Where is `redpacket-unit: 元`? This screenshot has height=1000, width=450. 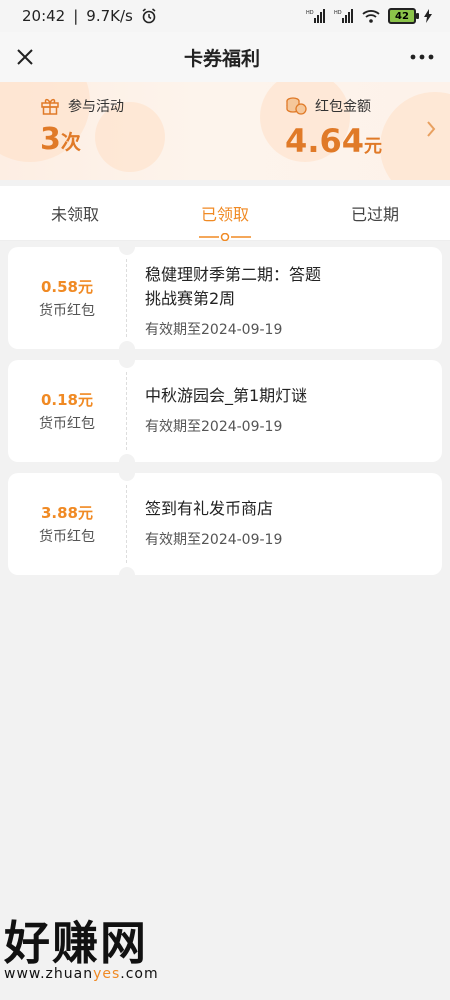 redpacket-unit: 元 is located at coordinates (373, 146).